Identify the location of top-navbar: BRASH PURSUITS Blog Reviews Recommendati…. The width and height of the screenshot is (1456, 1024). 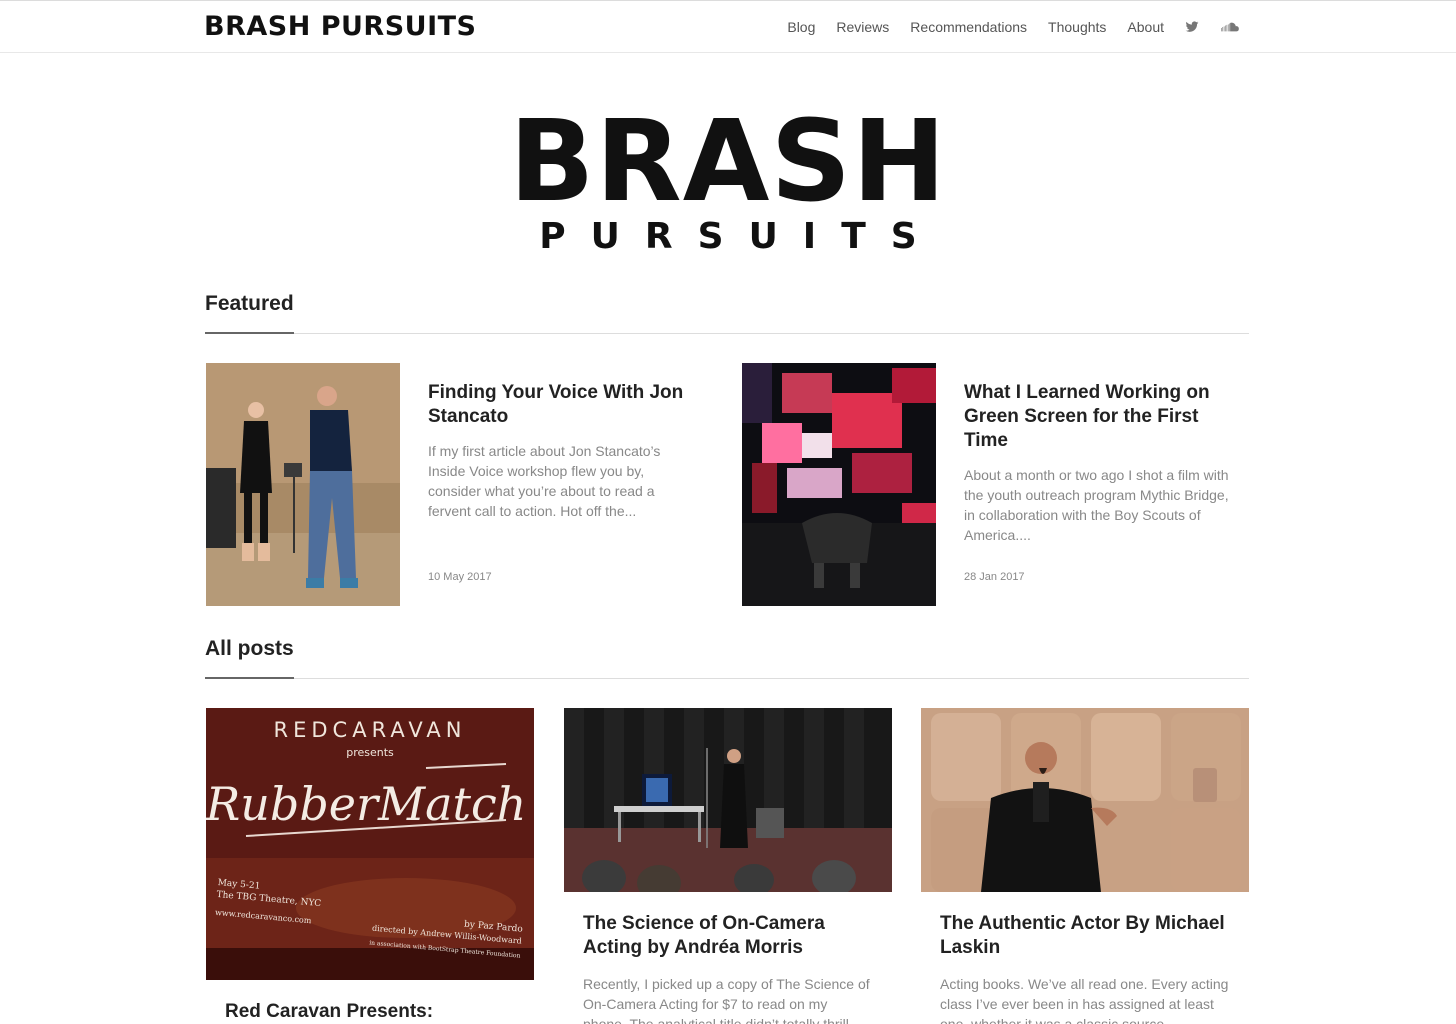
(728, 26).